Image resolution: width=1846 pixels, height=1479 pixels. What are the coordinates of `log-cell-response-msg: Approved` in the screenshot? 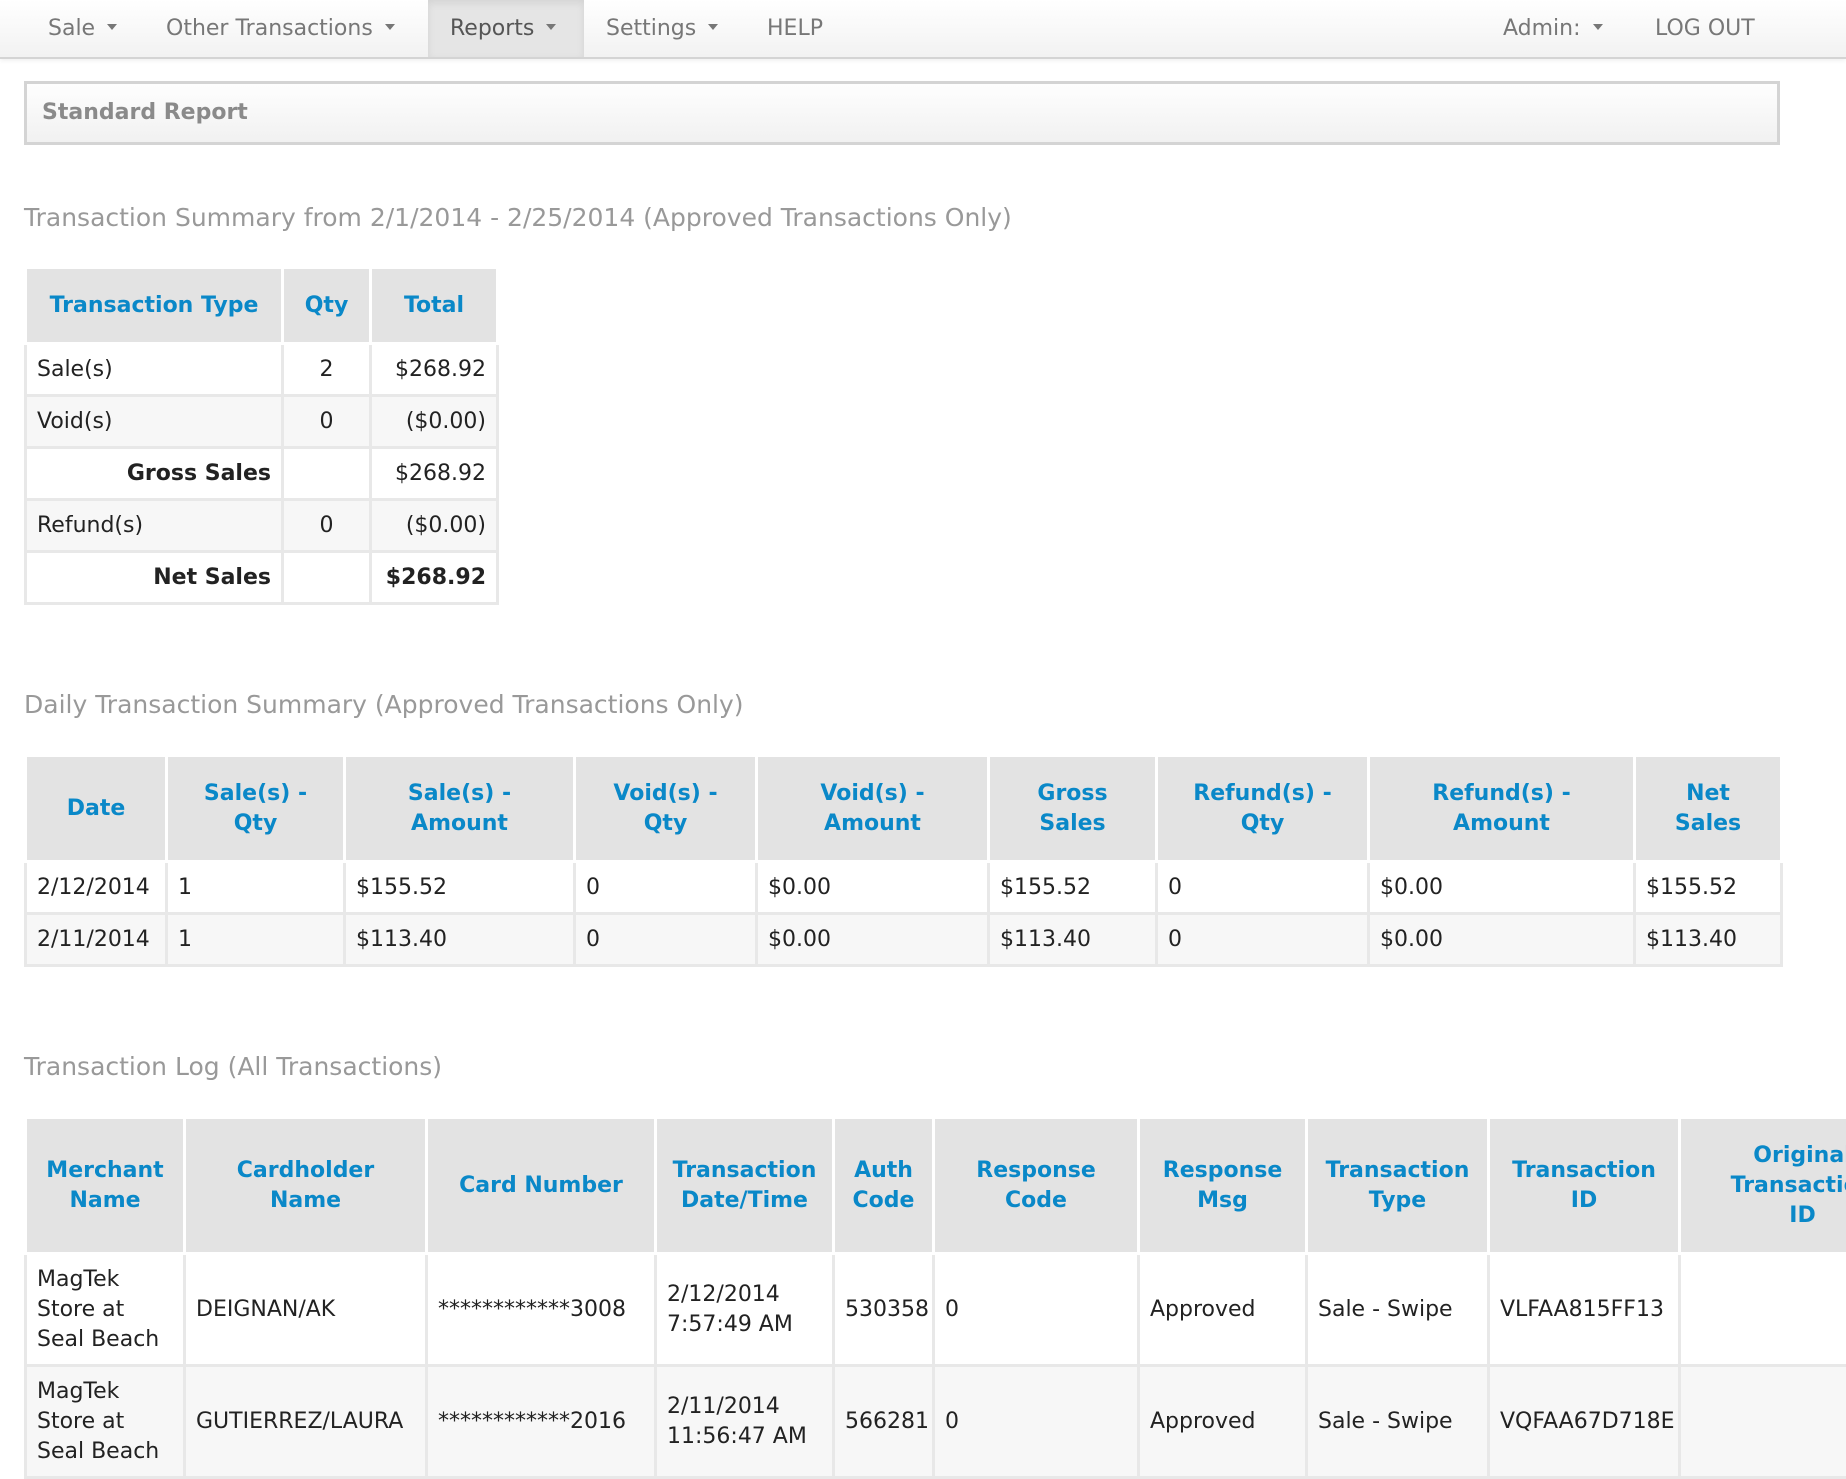 It's located at (1223, 1310).